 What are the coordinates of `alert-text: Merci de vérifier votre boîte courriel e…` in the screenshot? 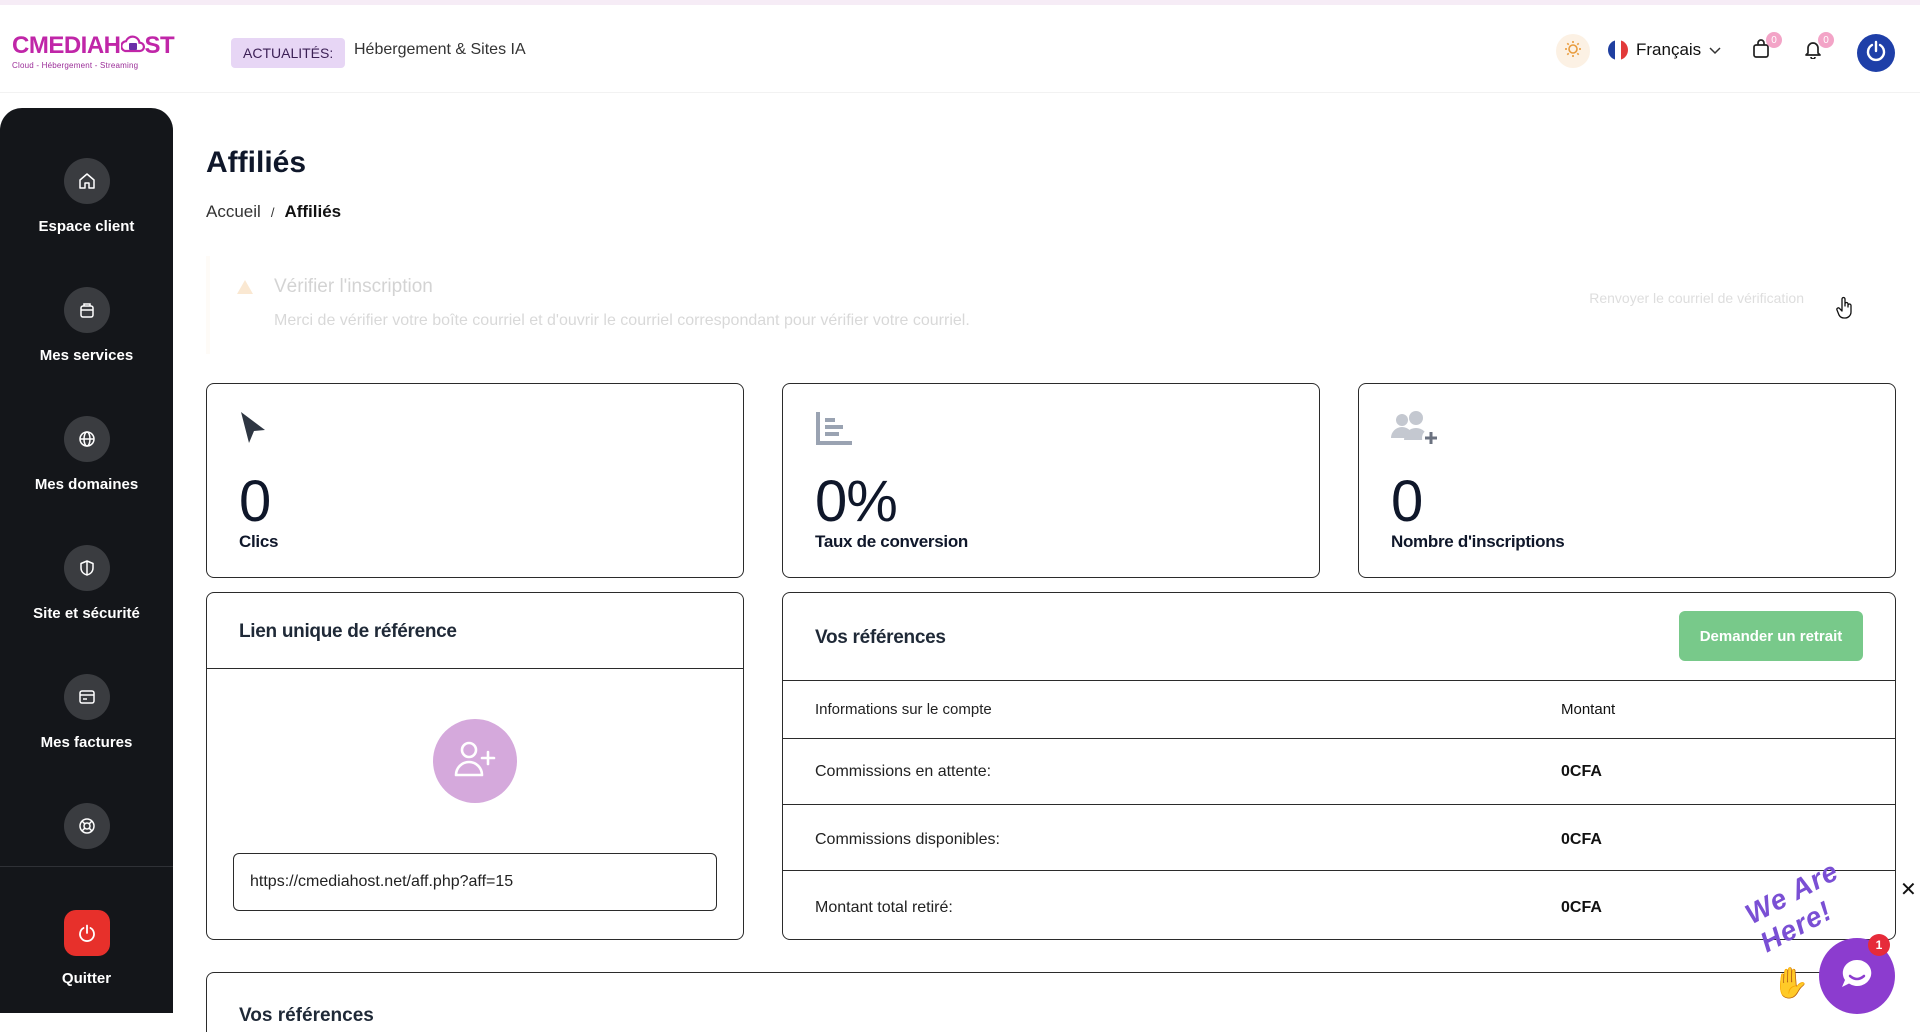 It's located at (622, 320).